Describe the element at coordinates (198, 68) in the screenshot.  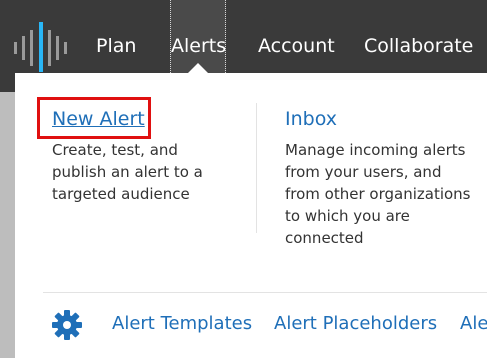
I see `dropdown-caret` at that location.